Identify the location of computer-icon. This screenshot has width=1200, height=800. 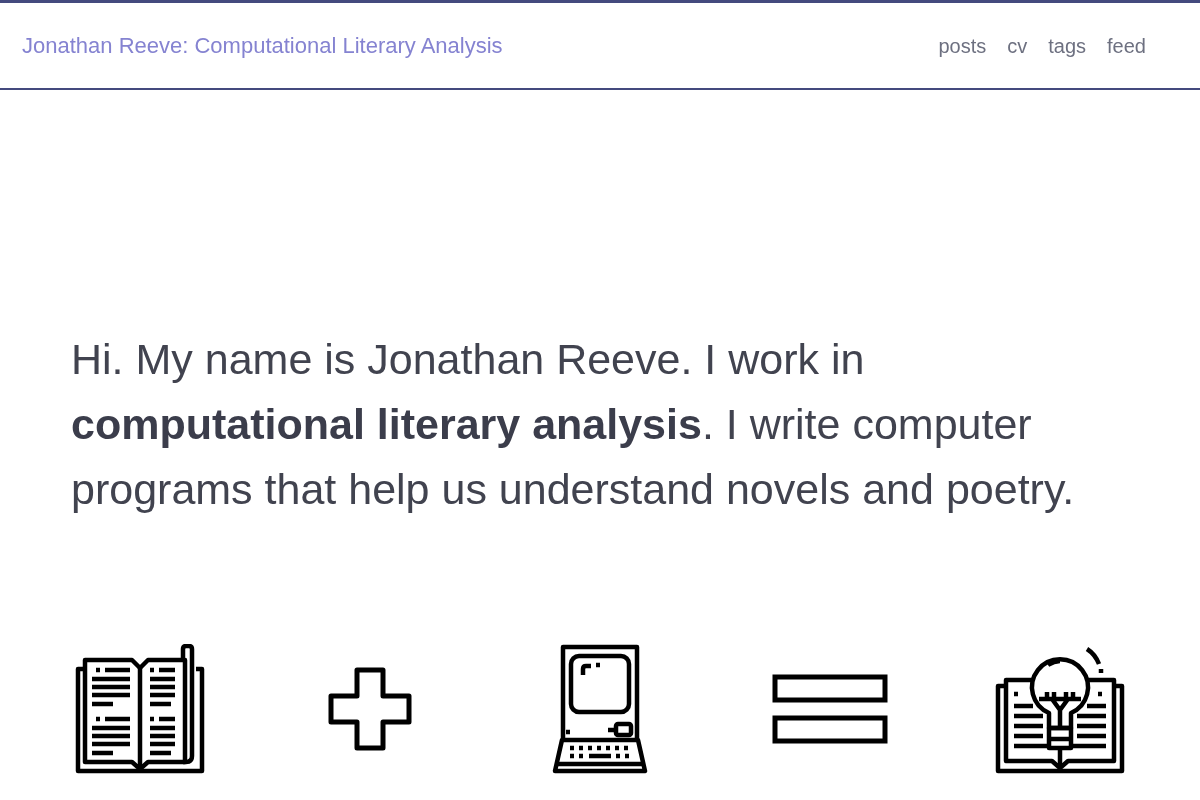
(600, 709).